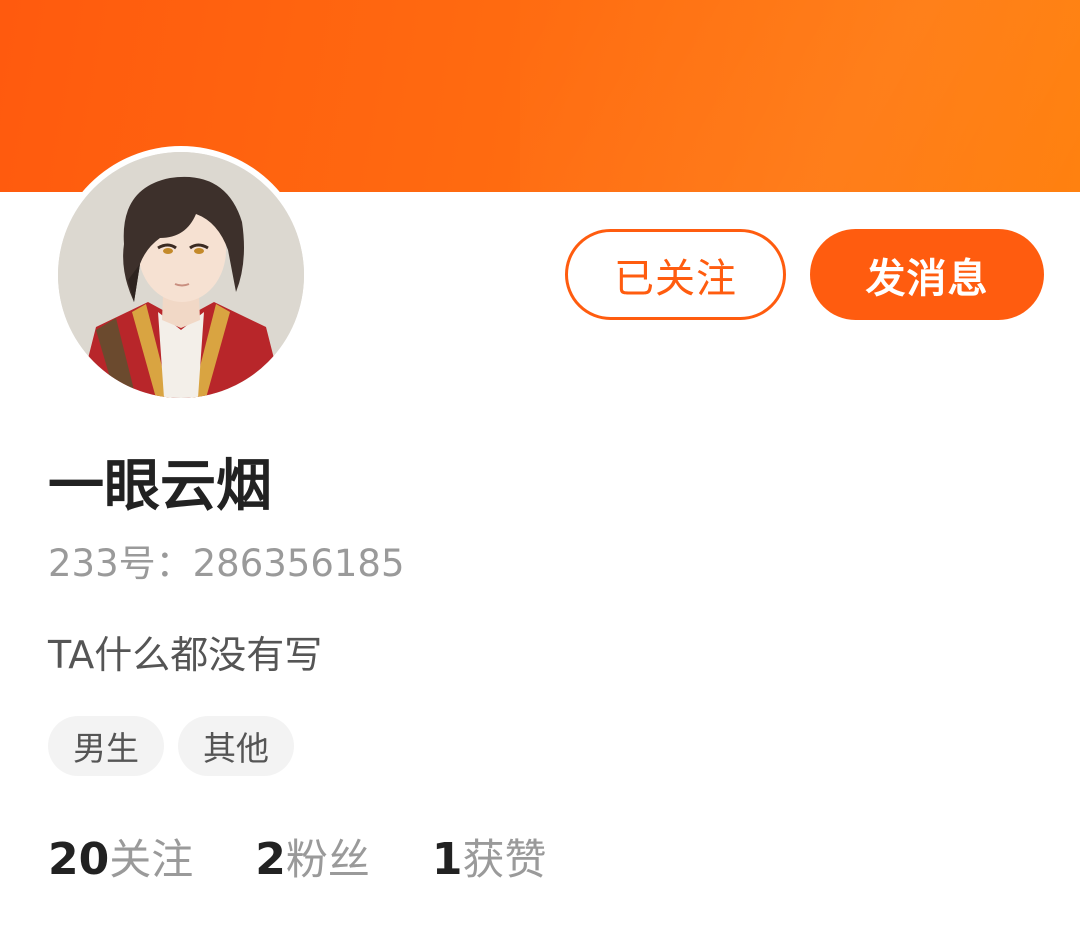 Image resolution: width=1080 pixels, height=938 pixels. What do you see at coordinates (270, 859) in the screenshot?
I see `stat-followers-count: 2` at bounding box center [270, 859].